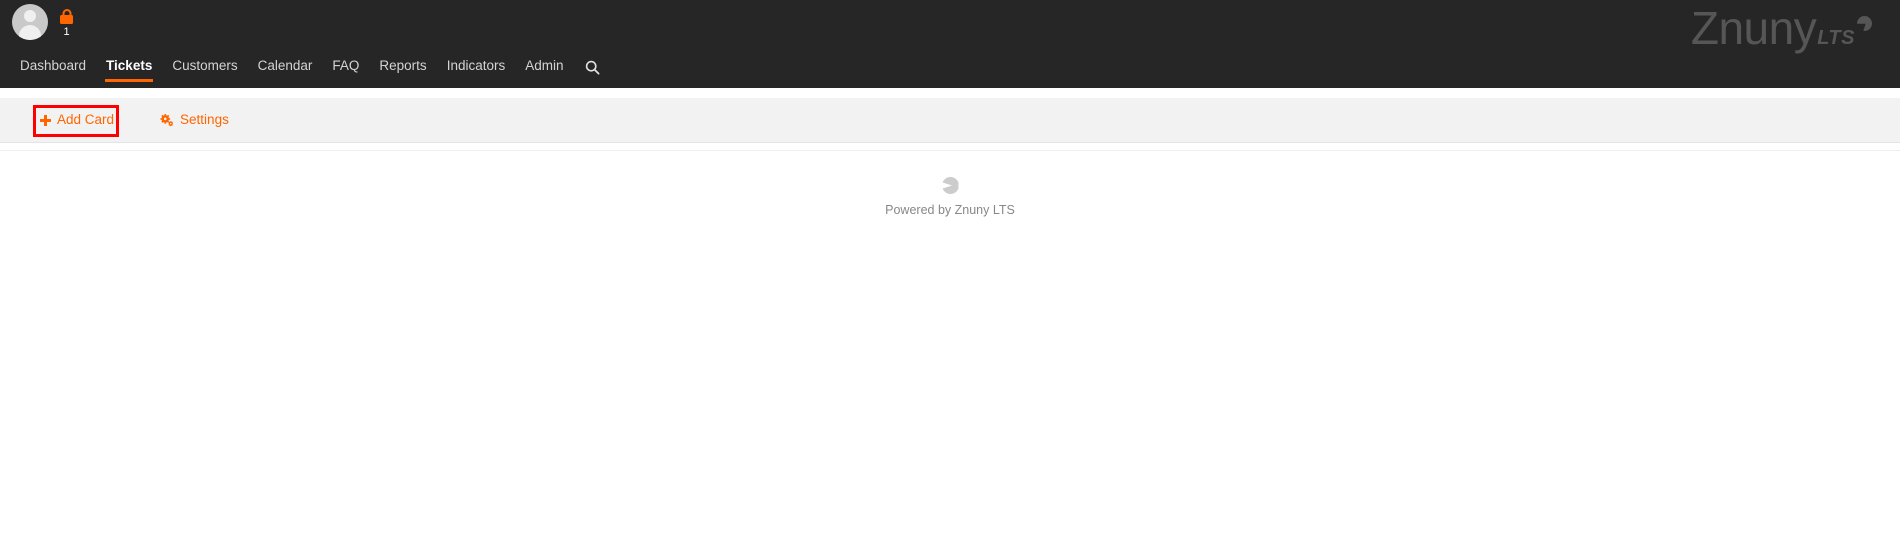 The height and width of the screenshot is (540, 1900). Describe the element at coordinates (30, 22) in the screenshot. I see `user-avatar-icon` at that location.